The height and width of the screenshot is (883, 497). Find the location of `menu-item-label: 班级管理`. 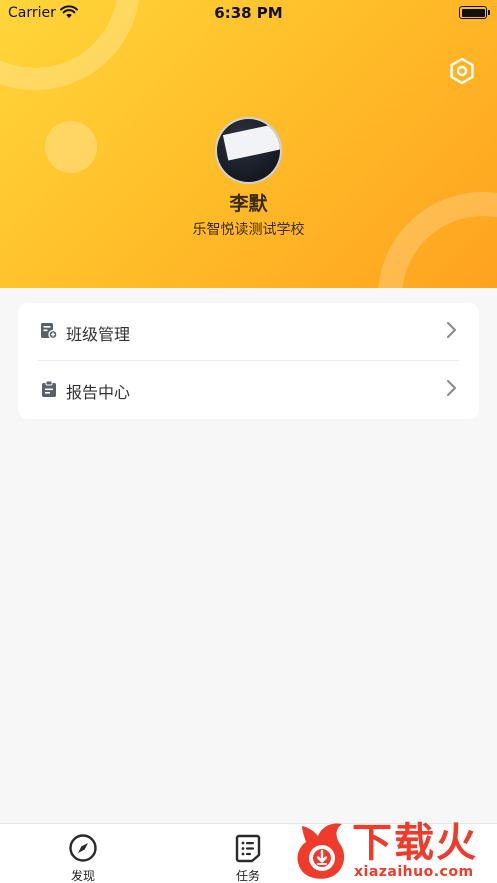

menu-item-label: 班级管理 is located at coordinates (98, 334).